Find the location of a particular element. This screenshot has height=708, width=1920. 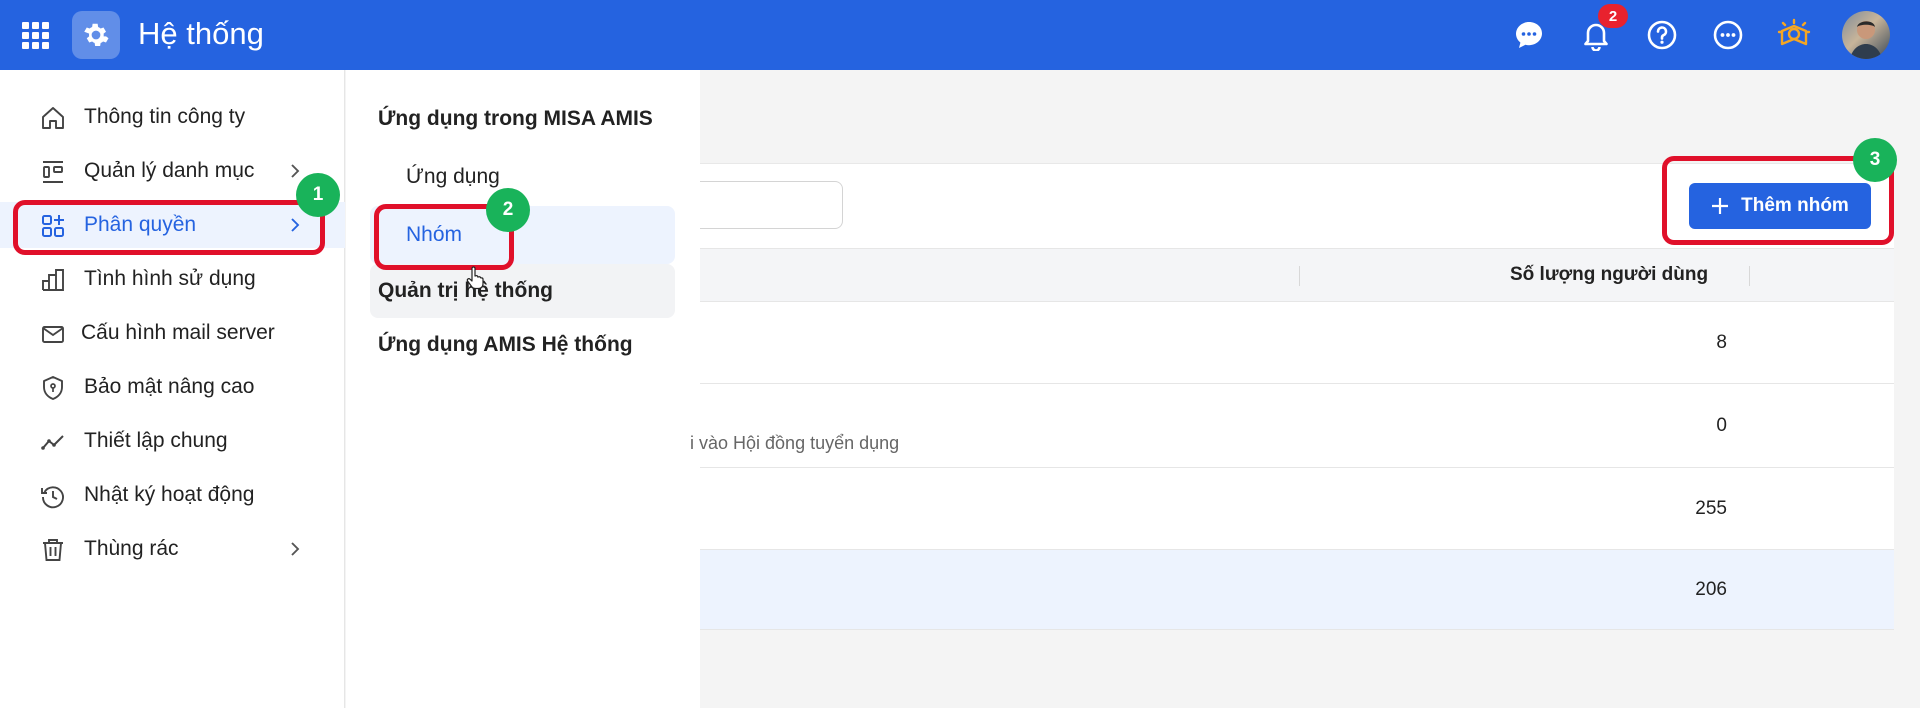

sidebar-item-label: Thùng rác is located at coordinates (131, 548).